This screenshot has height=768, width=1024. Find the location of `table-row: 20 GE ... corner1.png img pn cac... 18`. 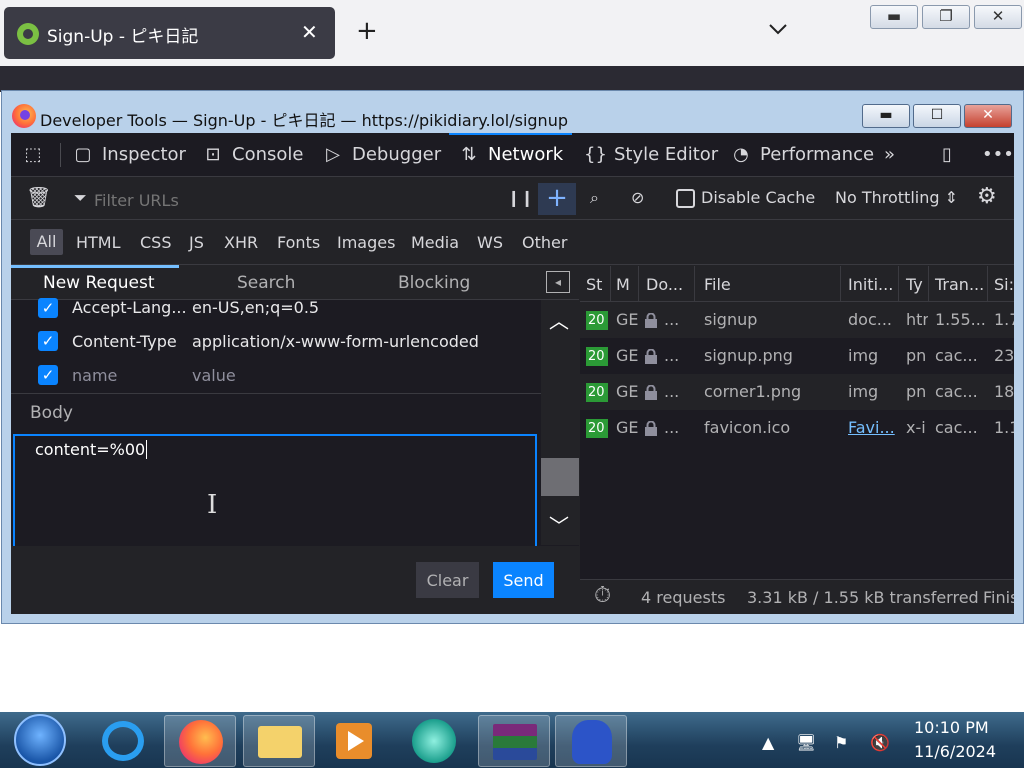

table-row: 20 GE ... corner1.png img pn cac... 18 is located at coordinates (797, 392).